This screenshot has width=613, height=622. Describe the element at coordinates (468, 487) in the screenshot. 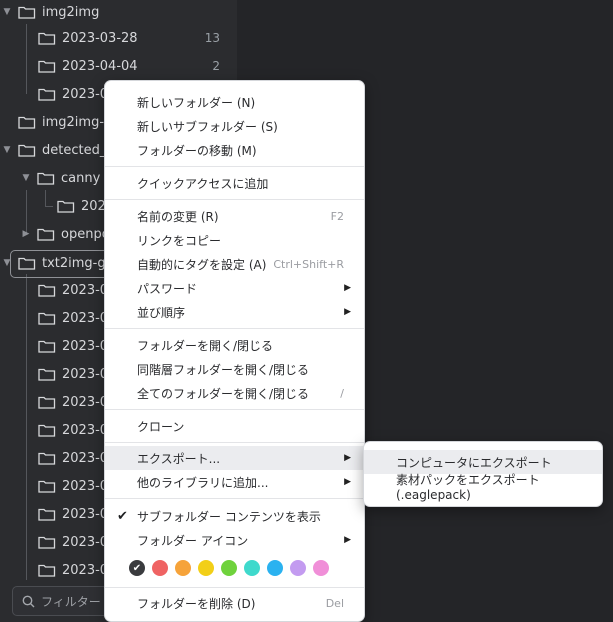

I see `submenu-item-label: 素材パックをエクスポート(.eaglepack)` at that location.